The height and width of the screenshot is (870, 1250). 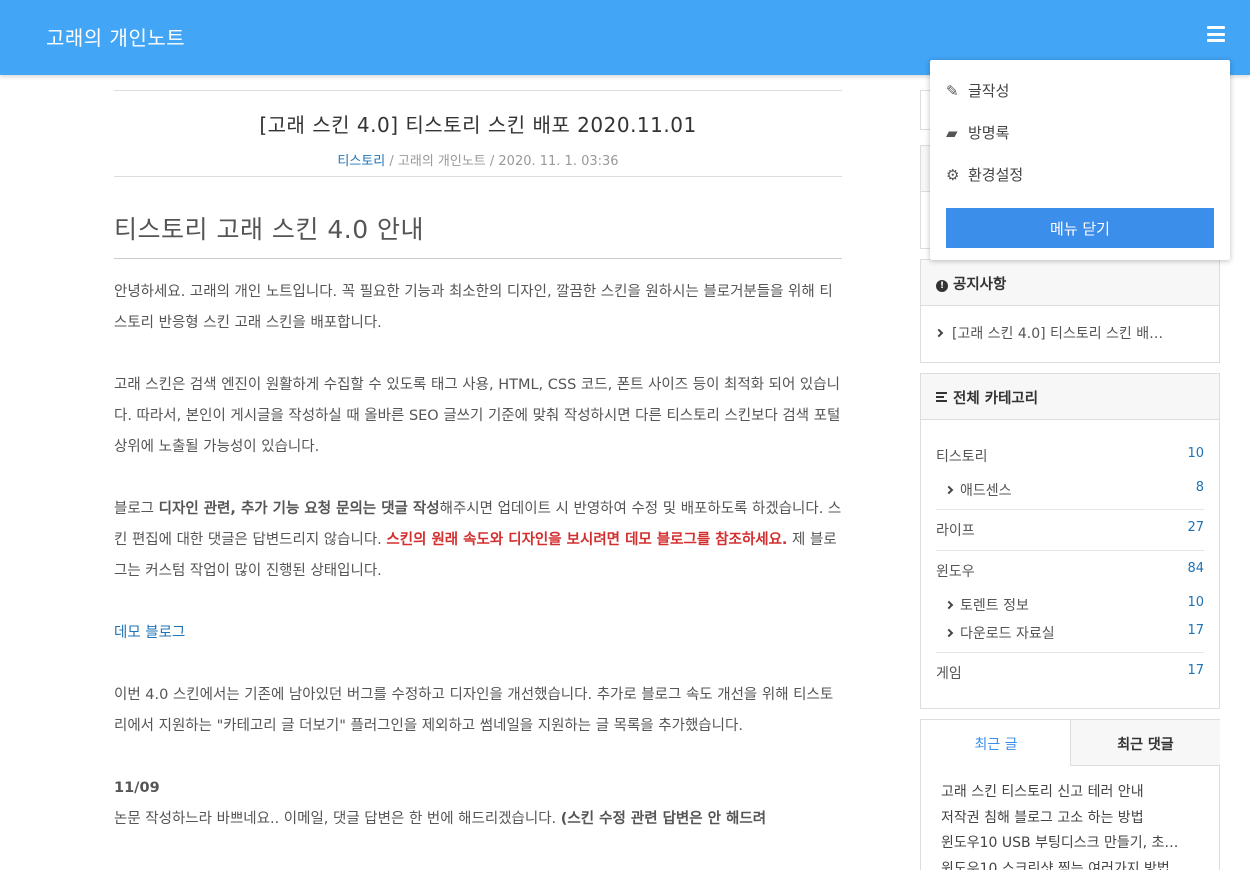 I want to click on close-menu-button: 메뉴 닫기, so click(x=1080, y=228).